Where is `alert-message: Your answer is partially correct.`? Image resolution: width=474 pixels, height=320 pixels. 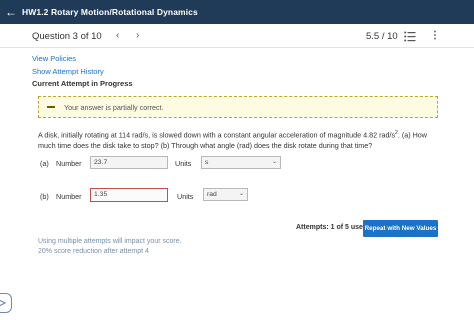 alert-message: Your answer is partially correct. is located at coordinates (114, 107).